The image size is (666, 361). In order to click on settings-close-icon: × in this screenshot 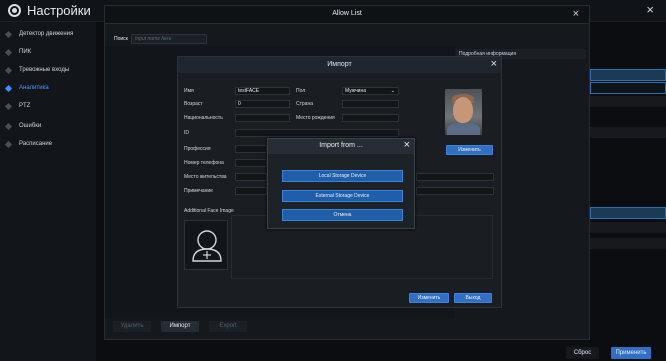, I will do `click(650, 9)`.